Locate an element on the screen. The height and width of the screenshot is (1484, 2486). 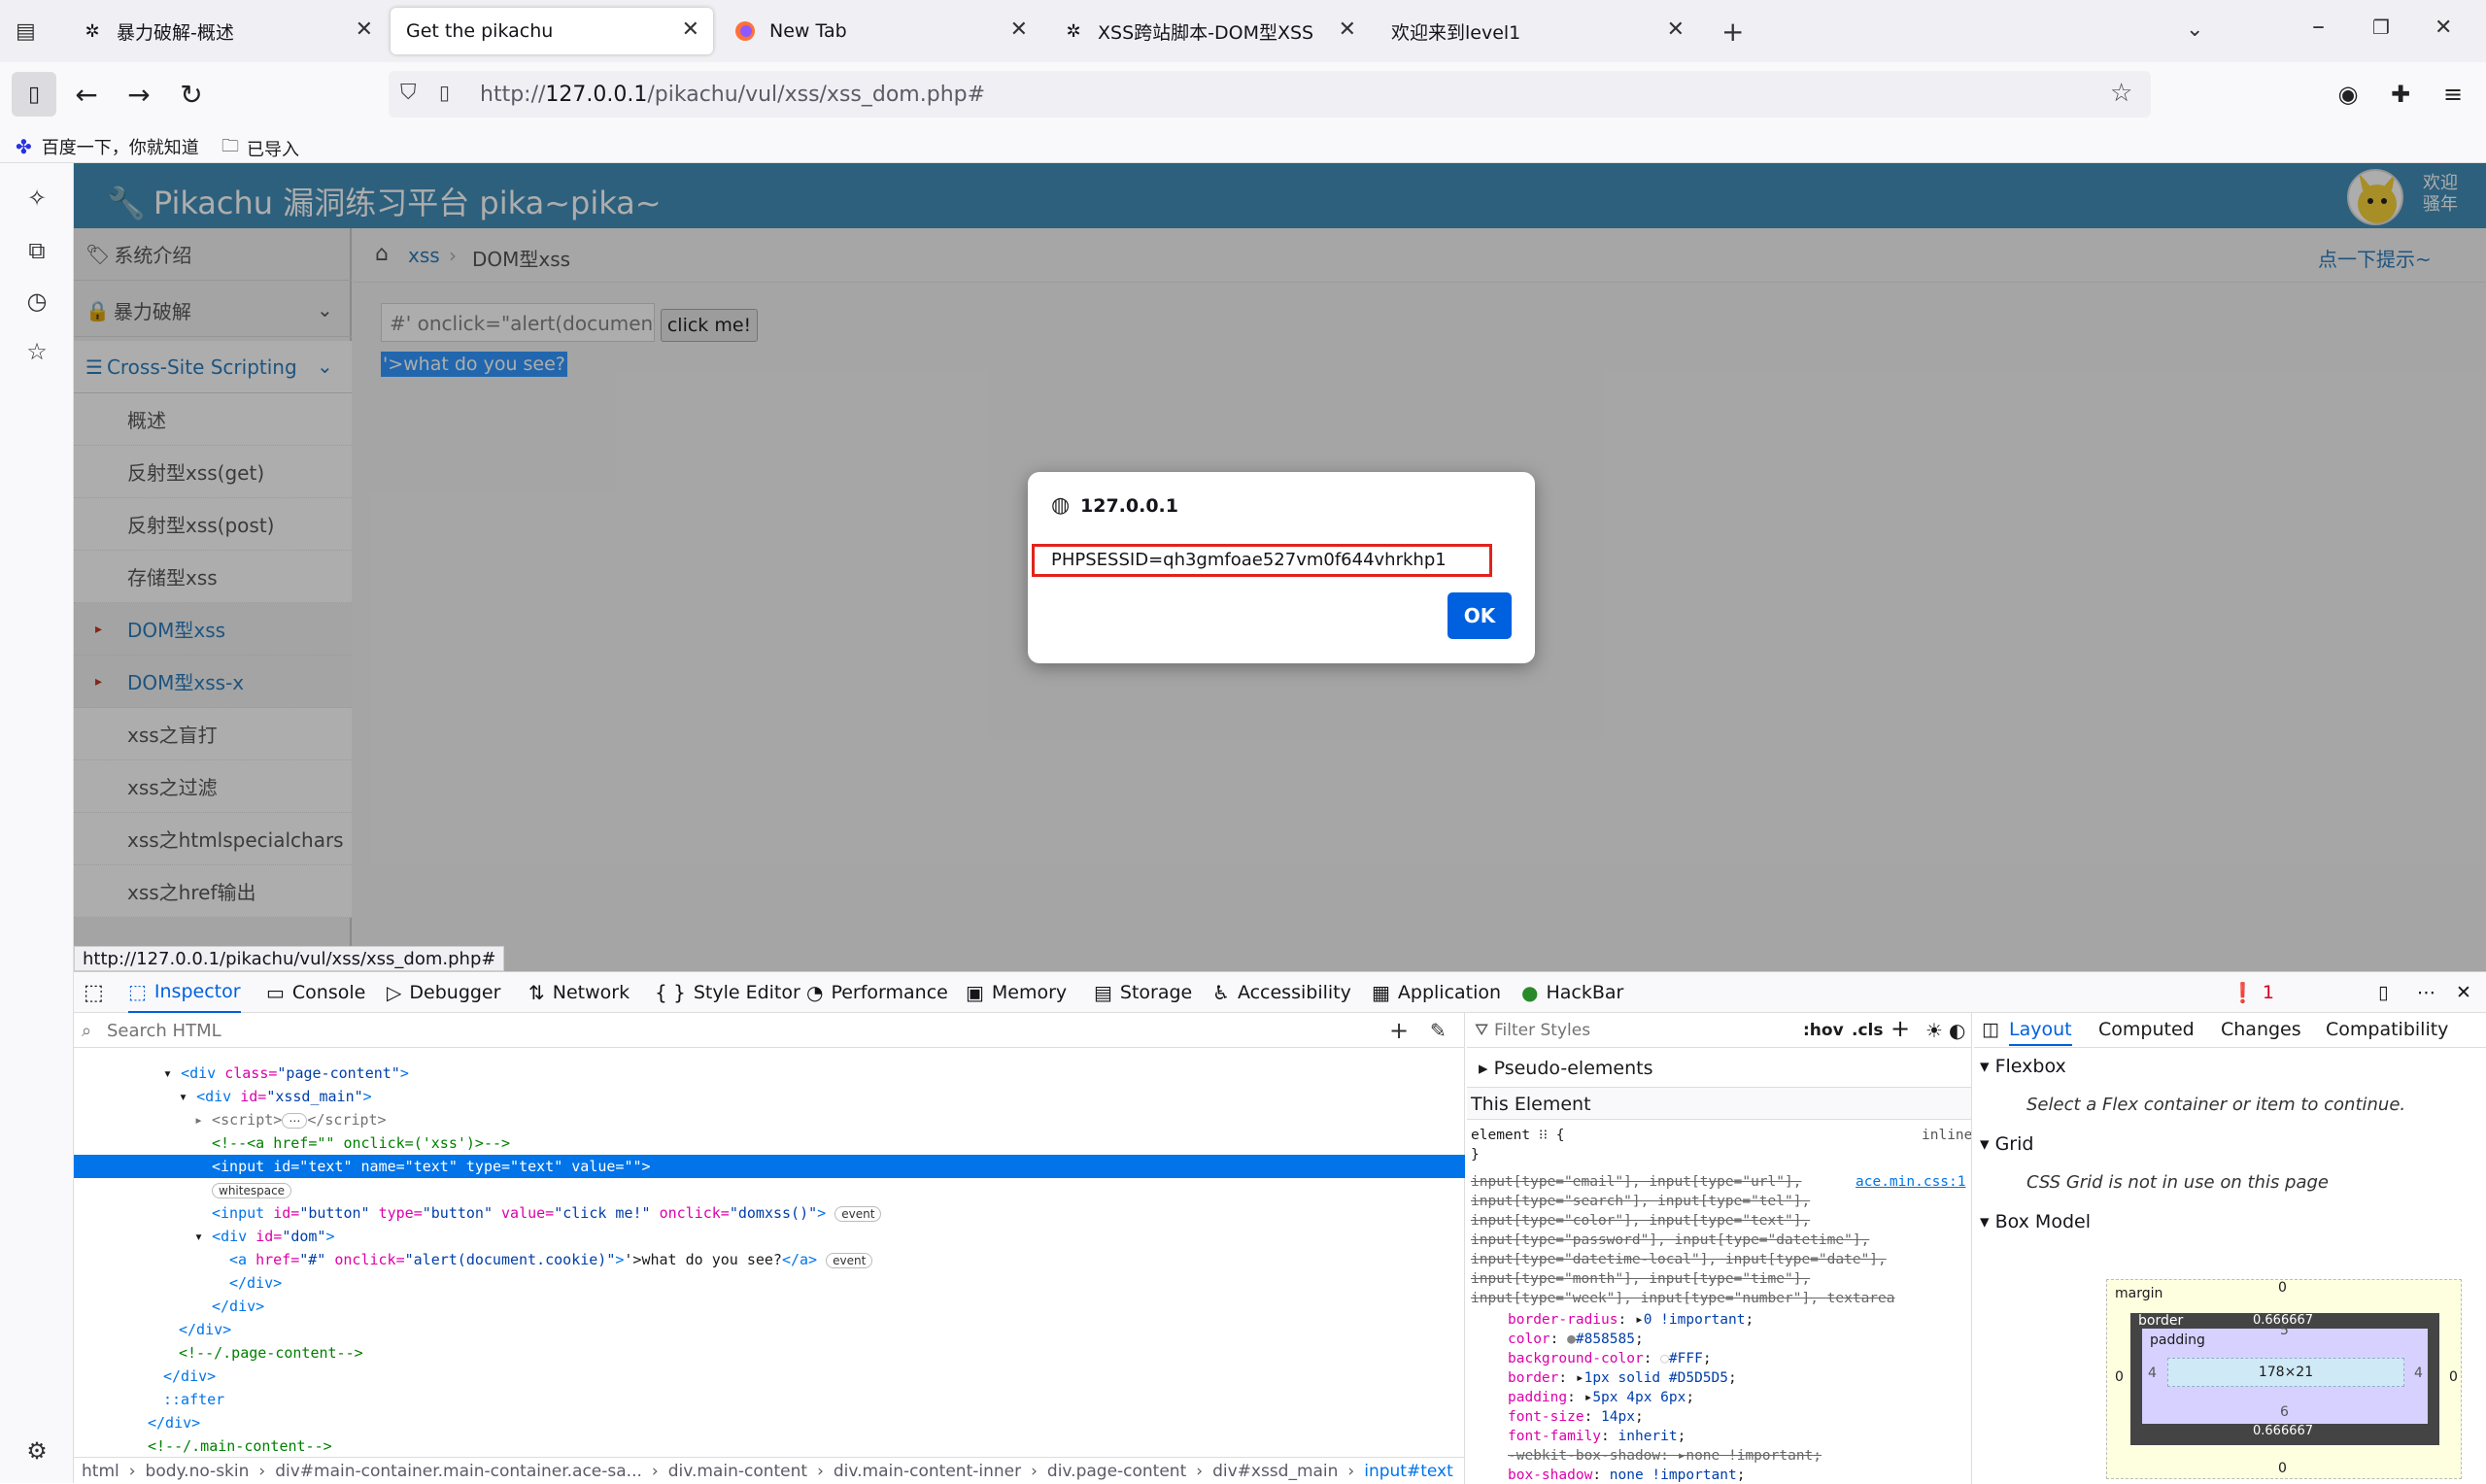
ok-button: OK is located at coordinates (1479, 615).